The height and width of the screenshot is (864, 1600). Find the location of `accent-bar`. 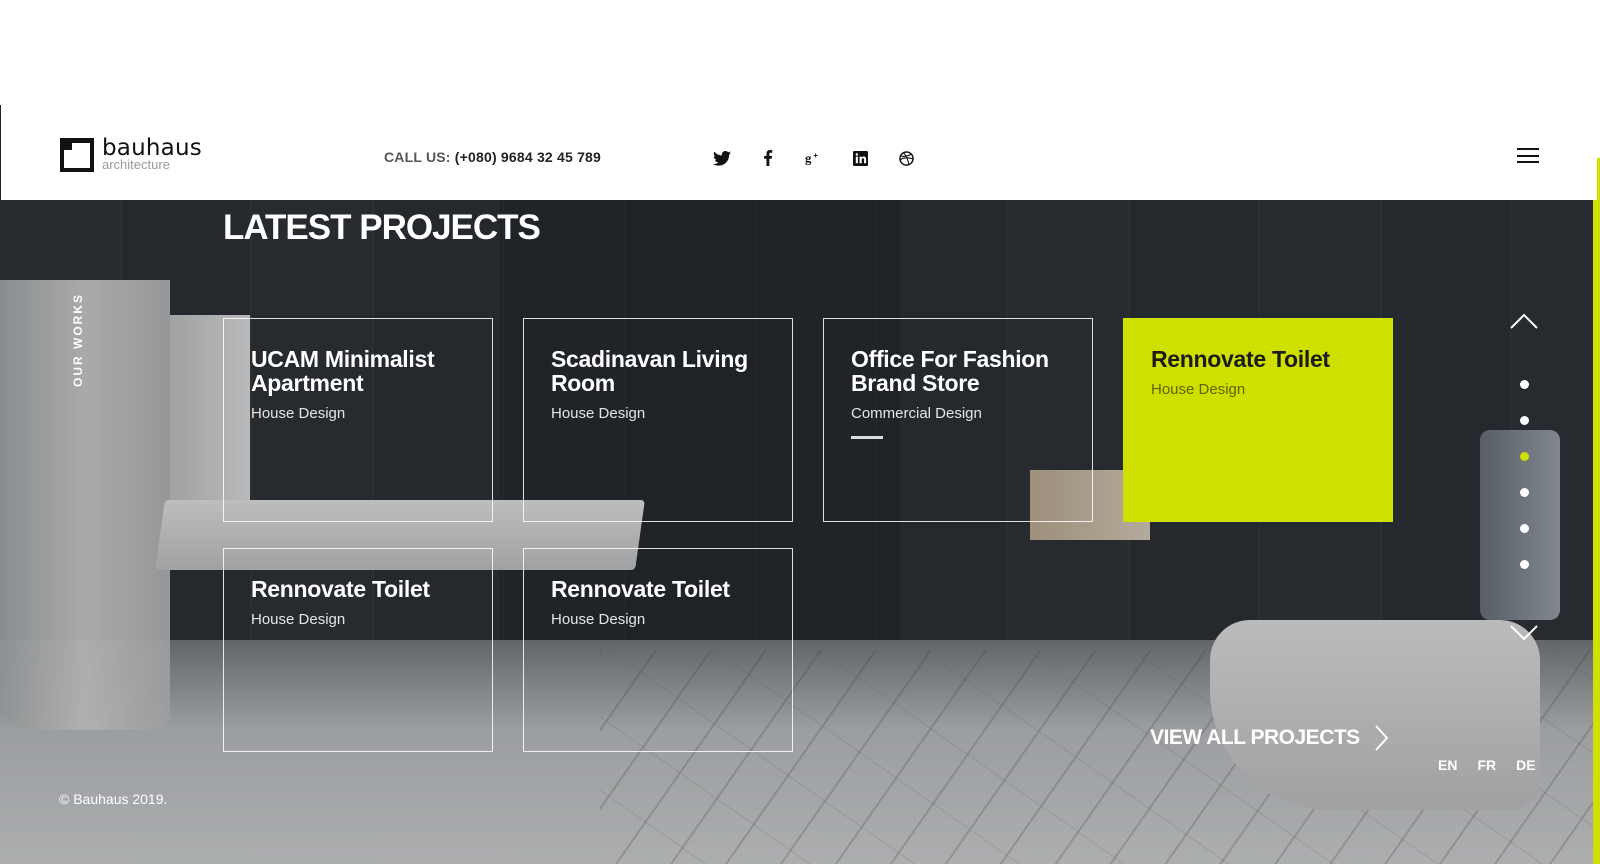

accent-bar is located at coordinates (1596, 532).